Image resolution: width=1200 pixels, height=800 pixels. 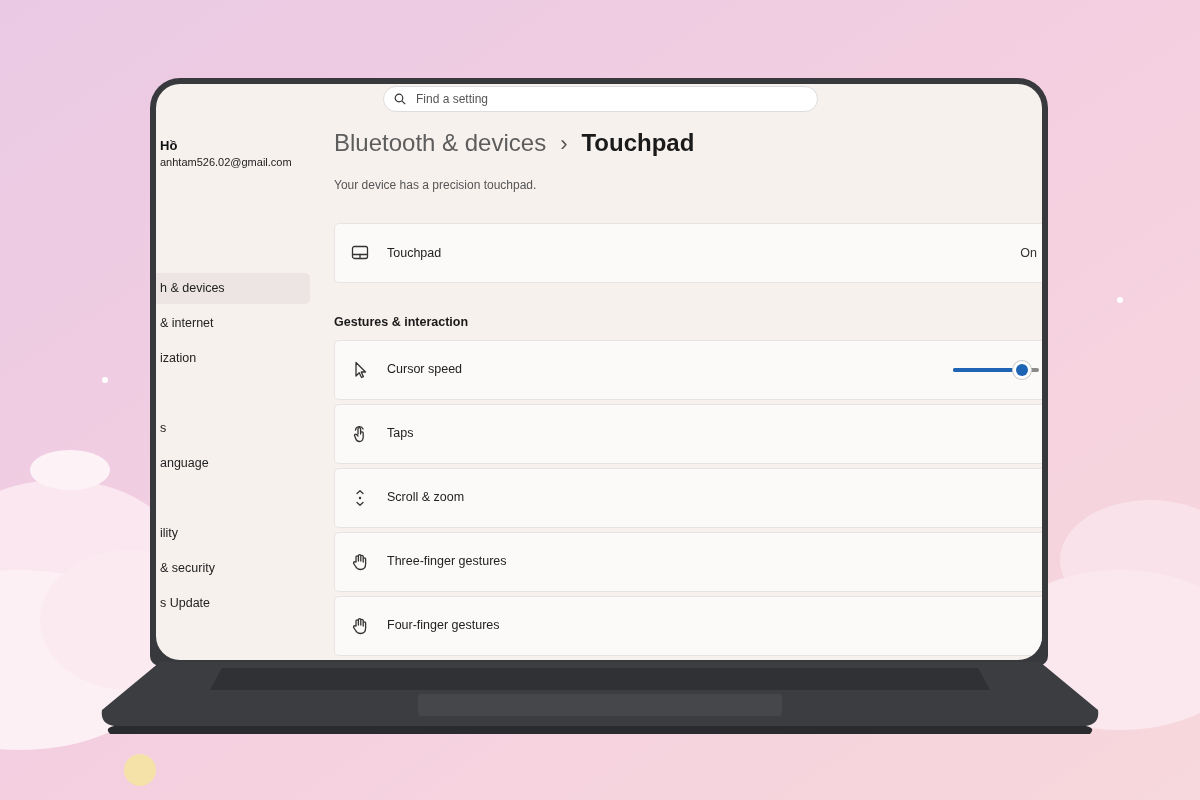 I want to click on row-label: Taps, so click(x=401, y=434).